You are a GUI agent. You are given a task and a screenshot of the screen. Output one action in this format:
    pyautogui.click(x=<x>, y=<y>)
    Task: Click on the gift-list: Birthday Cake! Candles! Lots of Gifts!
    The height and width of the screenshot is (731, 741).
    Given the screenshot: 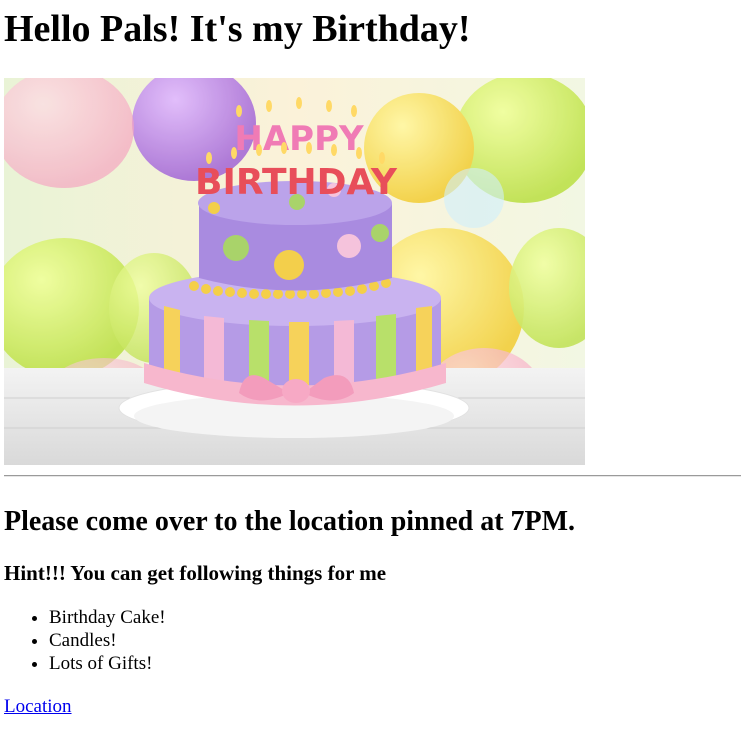 What is the action you would take?
    pyautogui.click(x=372, y=640)
    